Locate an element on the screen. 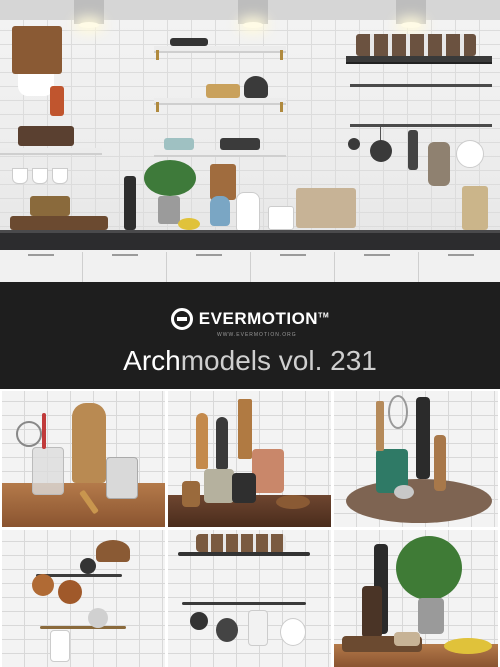  fruit-bowl is located at coordinates (468, 646).